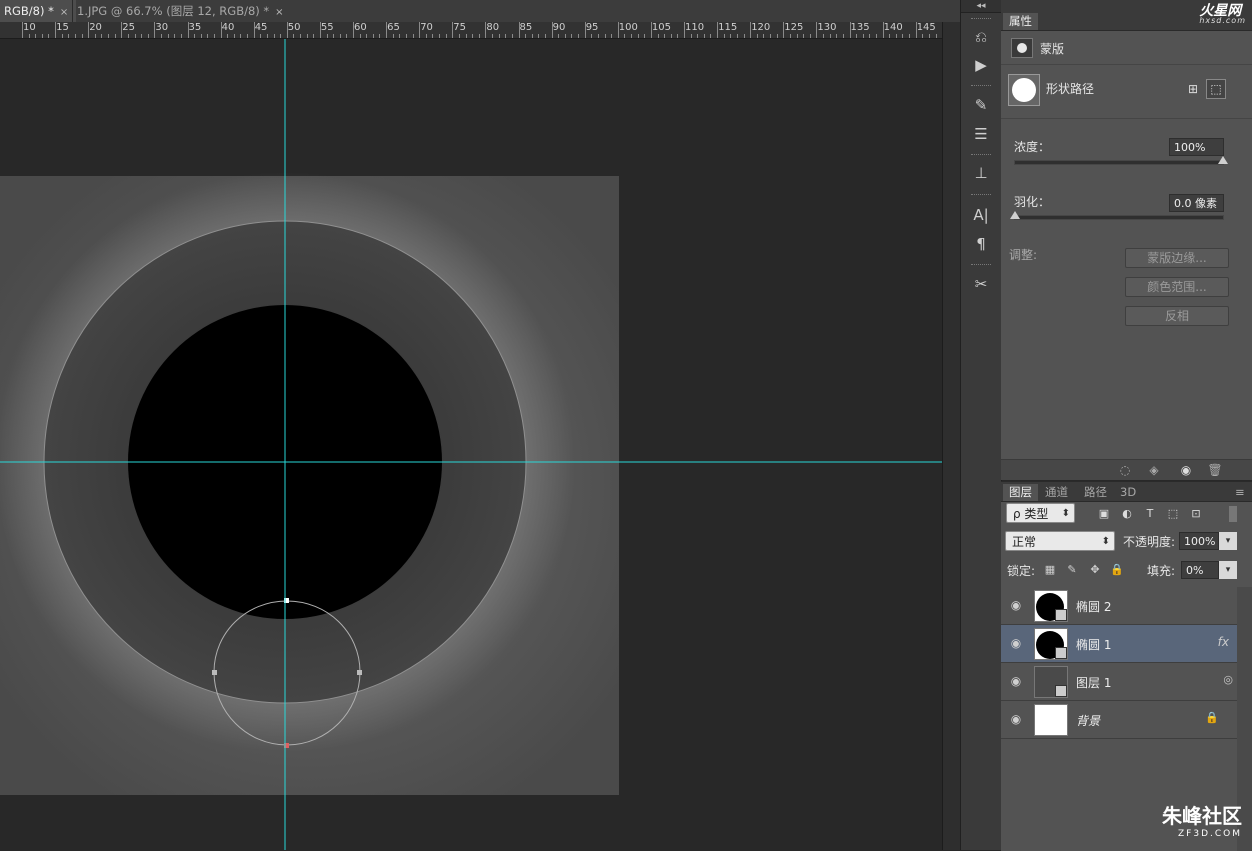 Image resolution: width=1252 pixels, height=851 pixels. What do you see at coordinates (1240, 492) in the screenshot?
I see `panel-menu-icon: ≡` at bounding box center [1240, 492].